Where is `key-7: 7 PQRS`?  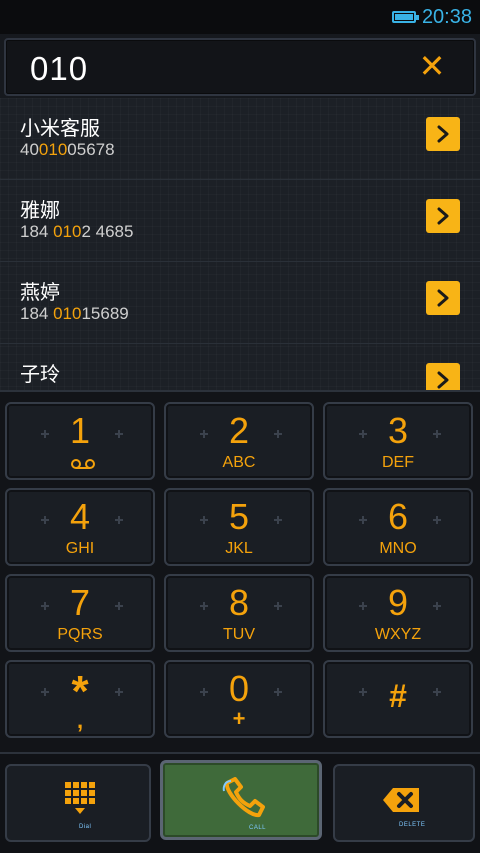
key-7: 7 PQRS is located at coordinates (80, 613).